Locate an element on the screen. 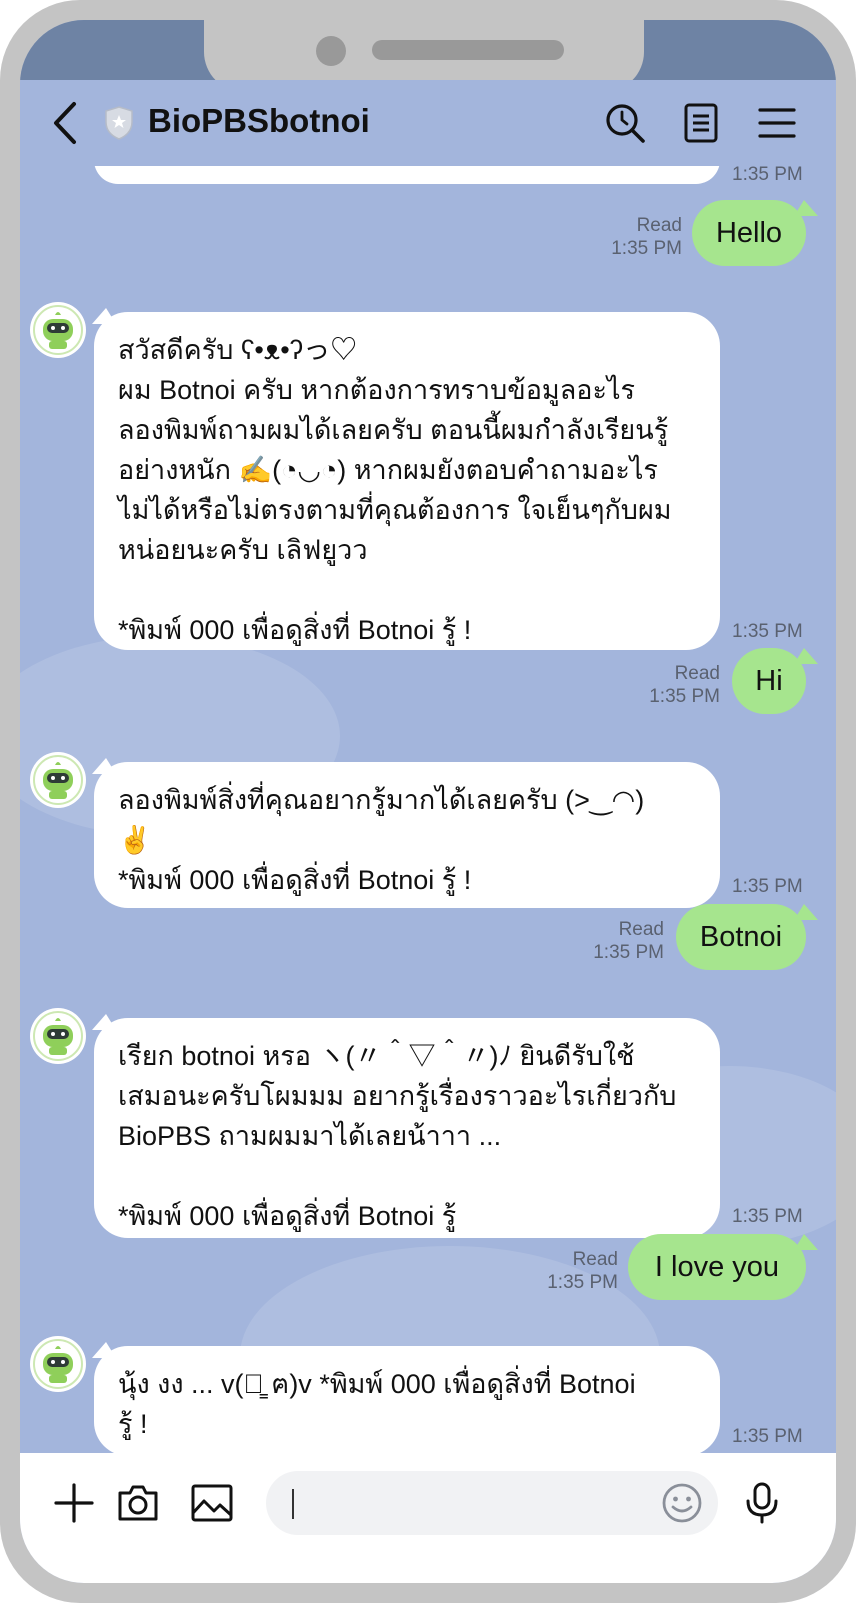 Image resolution: width=856 pixels, height=1603 pixels. message-bubble-partial is located at coordinates (407, 175).